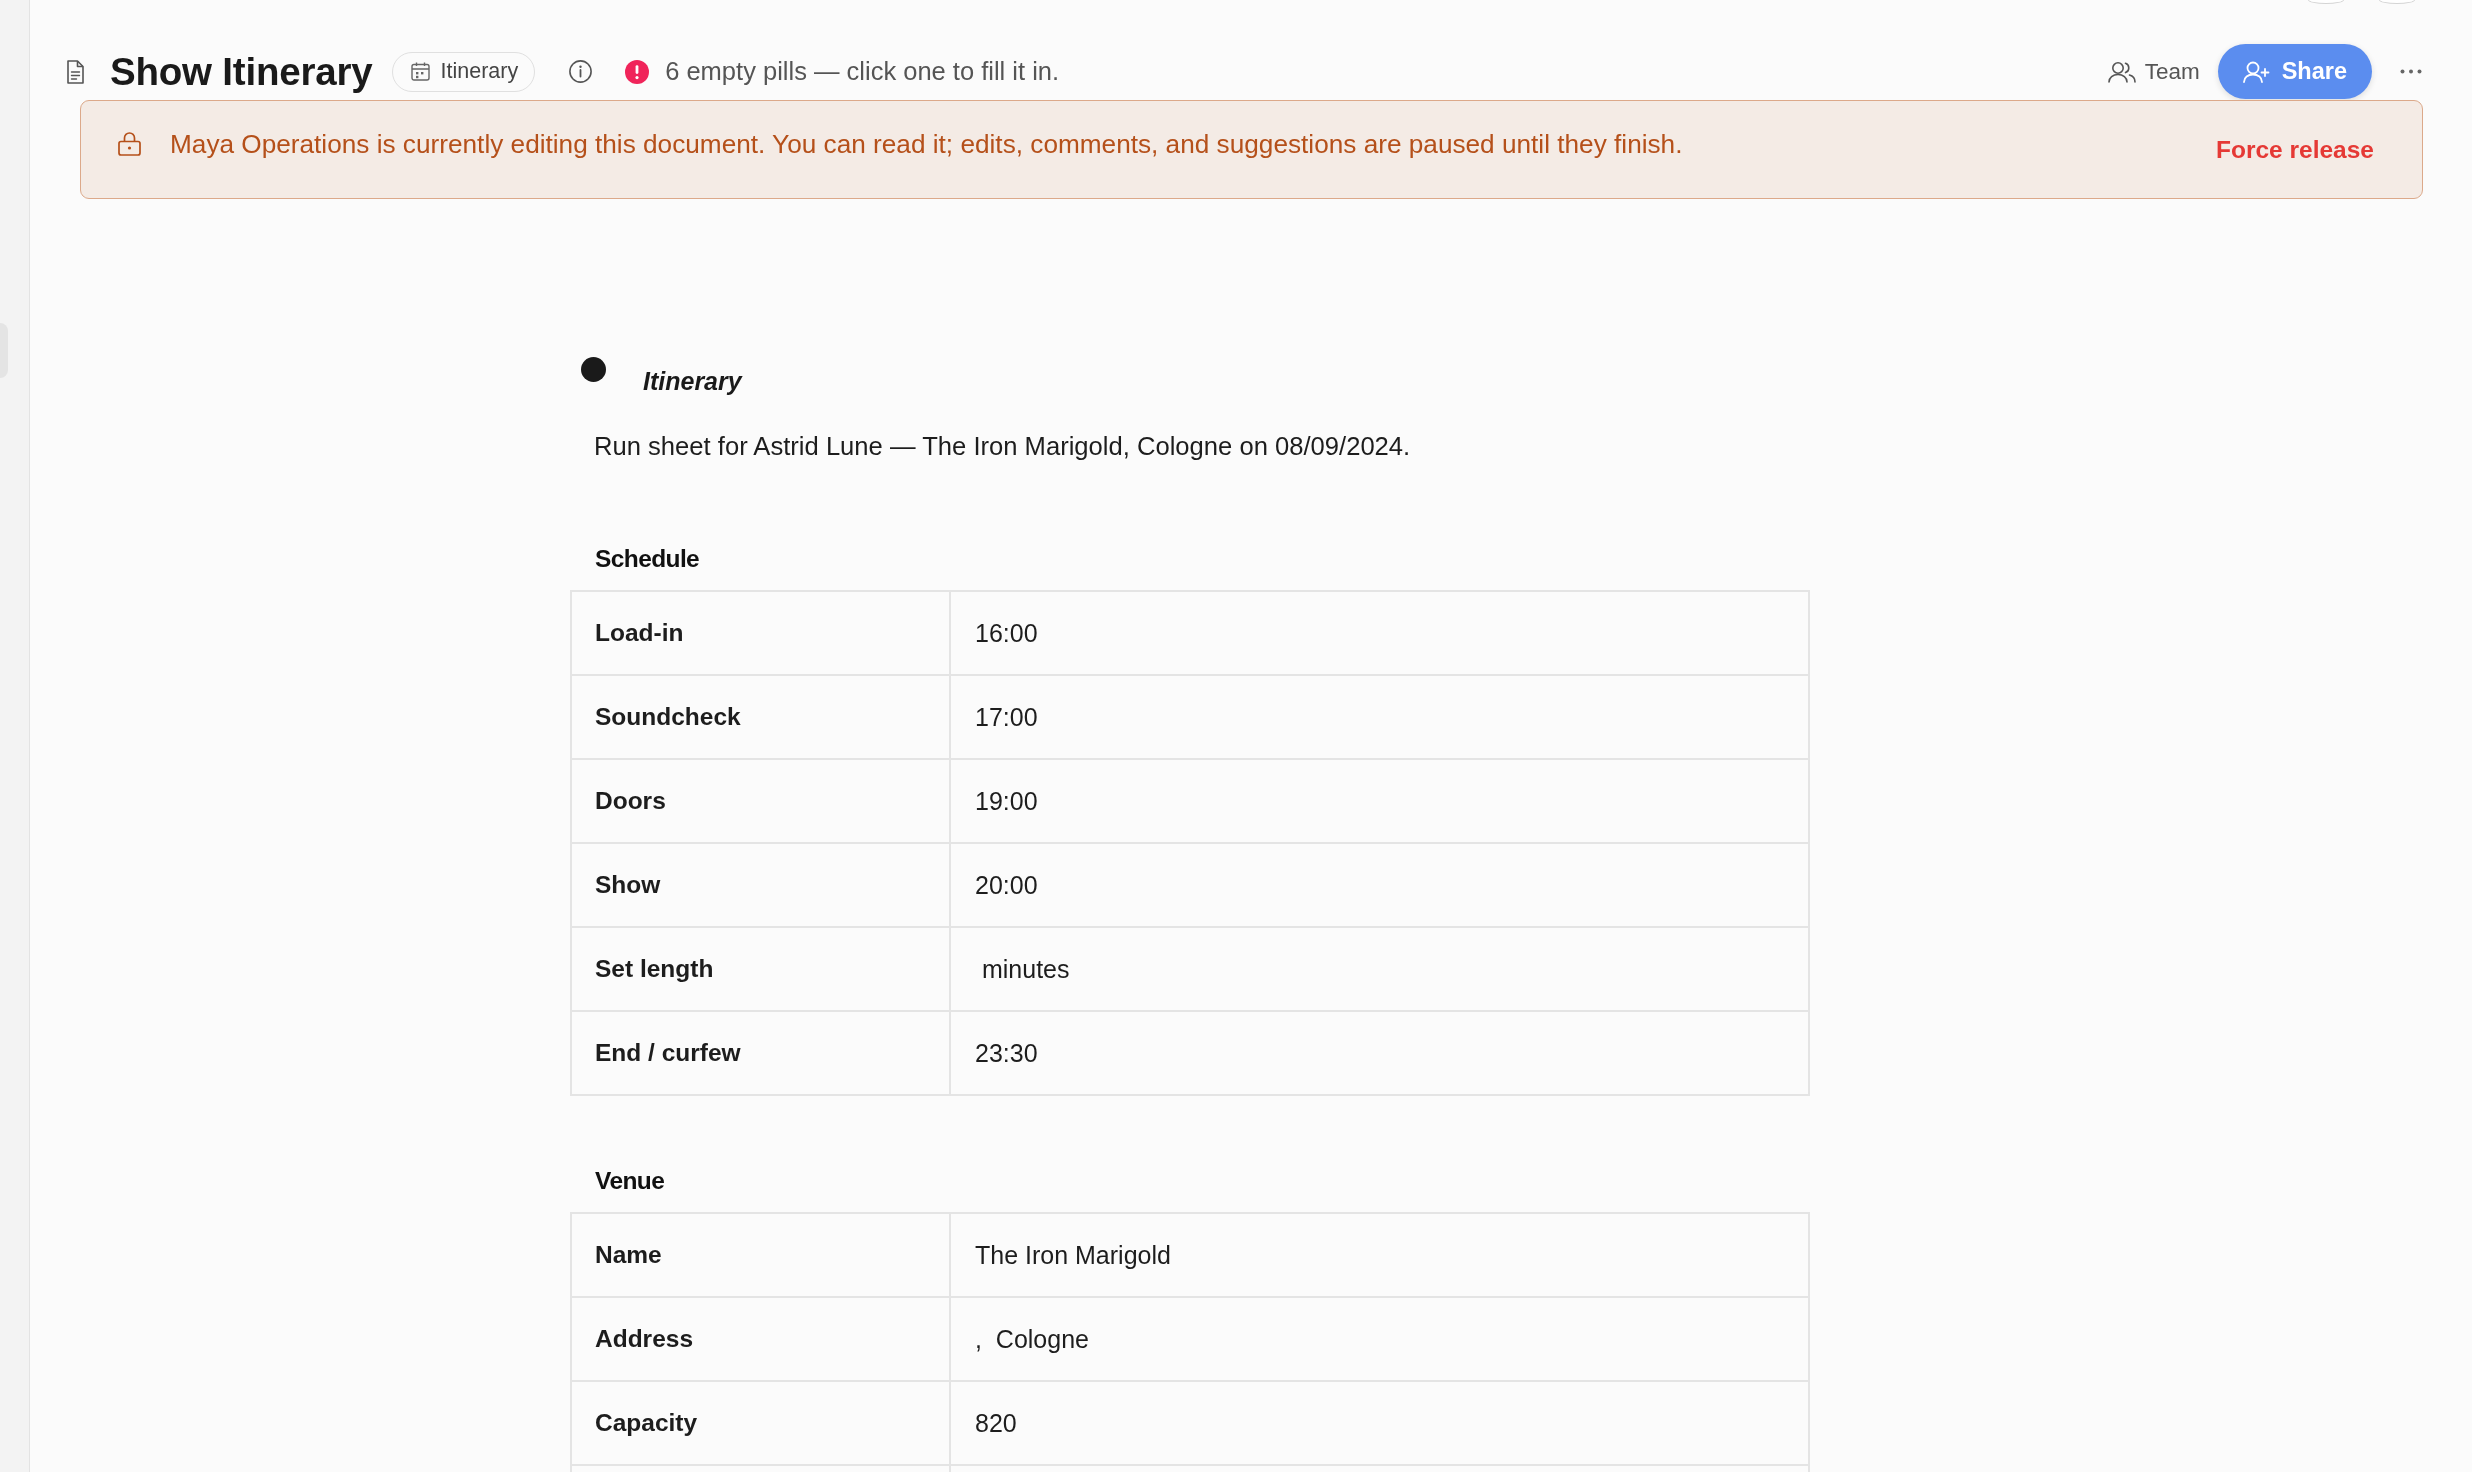  What do you see at coordinates (463, 71) in the screenshot?
I see `type-pill: Itinerary` at bounding box center [463, 71].